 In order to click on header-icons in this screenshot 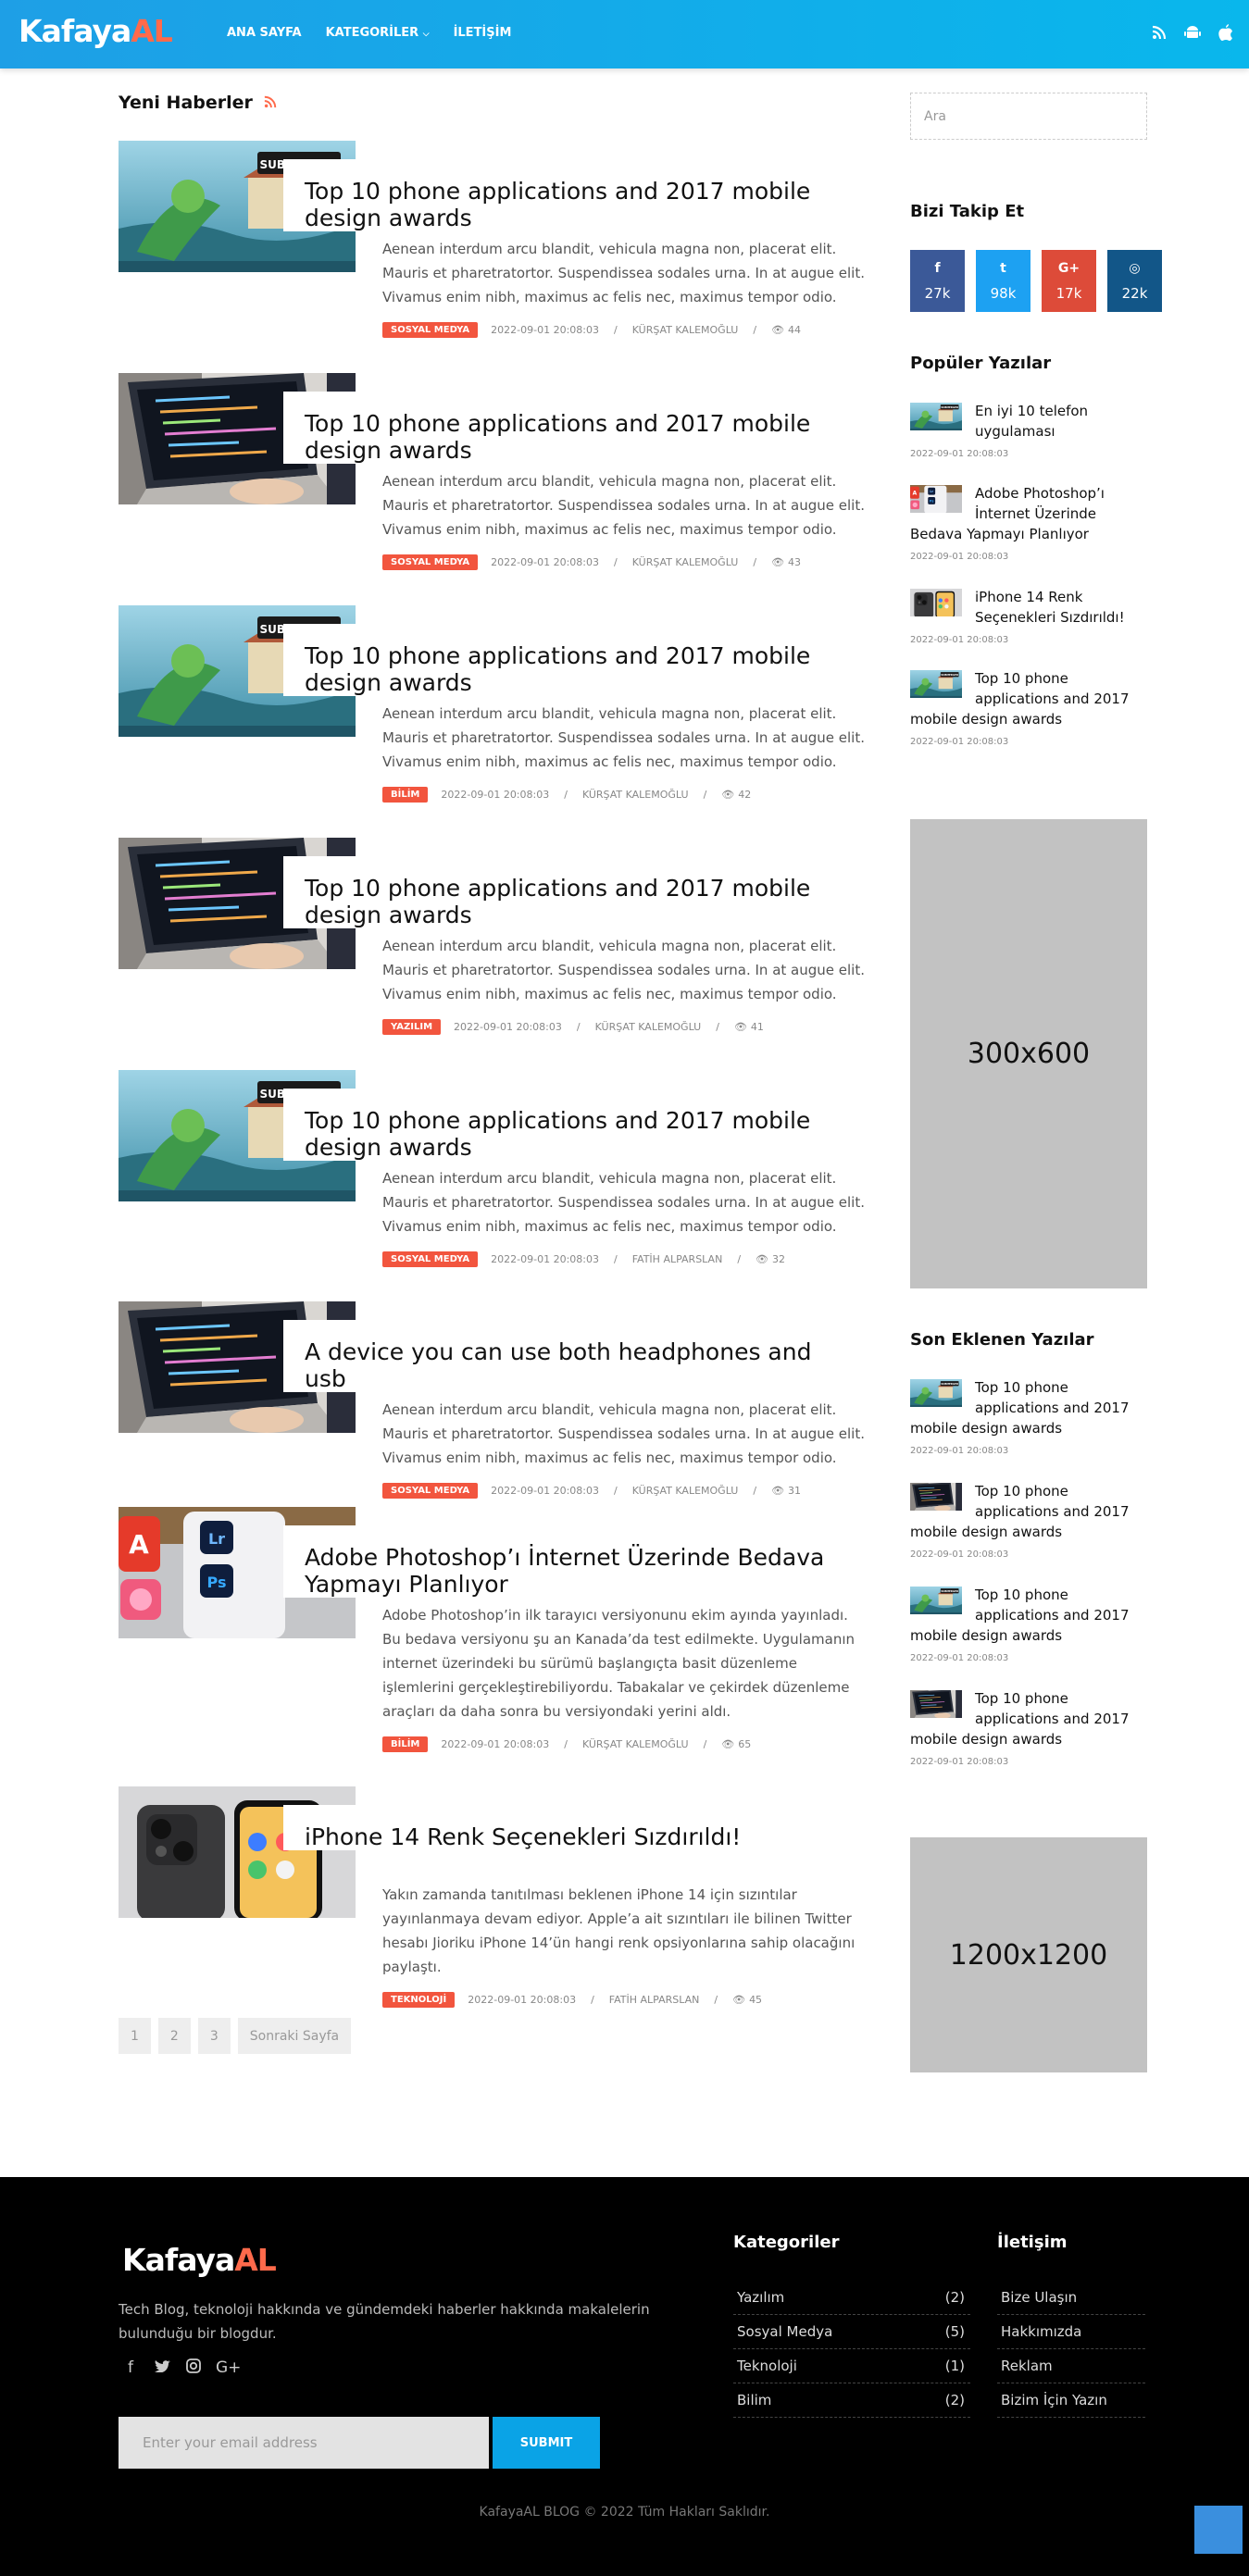, I will do `click(1192, 32)`.